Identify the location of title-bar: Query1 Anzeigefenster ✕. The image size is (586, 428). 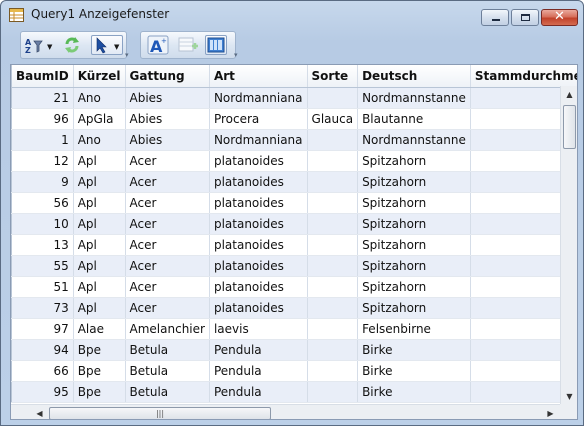
(292, 15).